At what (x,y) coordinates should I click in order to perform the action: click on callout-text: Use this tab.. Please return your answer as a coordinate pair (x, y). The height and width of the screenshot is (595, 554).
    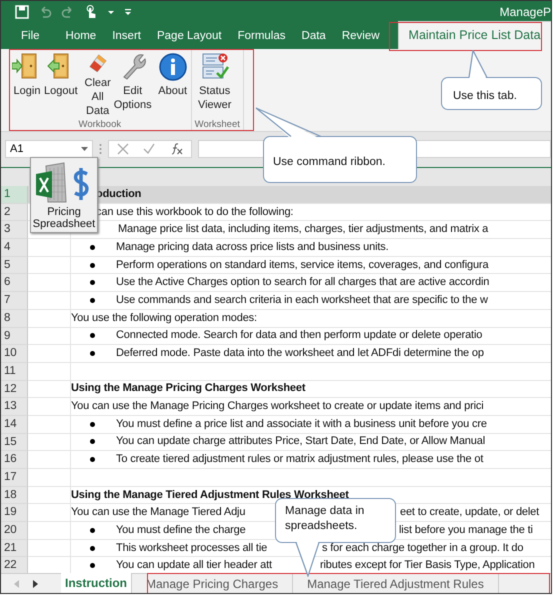
    Looking at the image, I should click on (485, 96).